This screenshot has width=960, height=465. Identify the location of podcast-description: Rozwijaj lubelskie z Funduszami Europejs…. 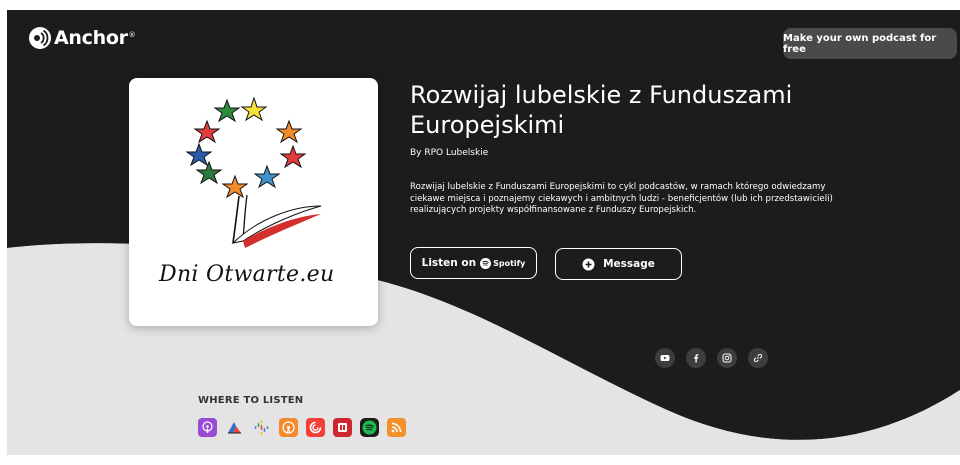
(621, 198).